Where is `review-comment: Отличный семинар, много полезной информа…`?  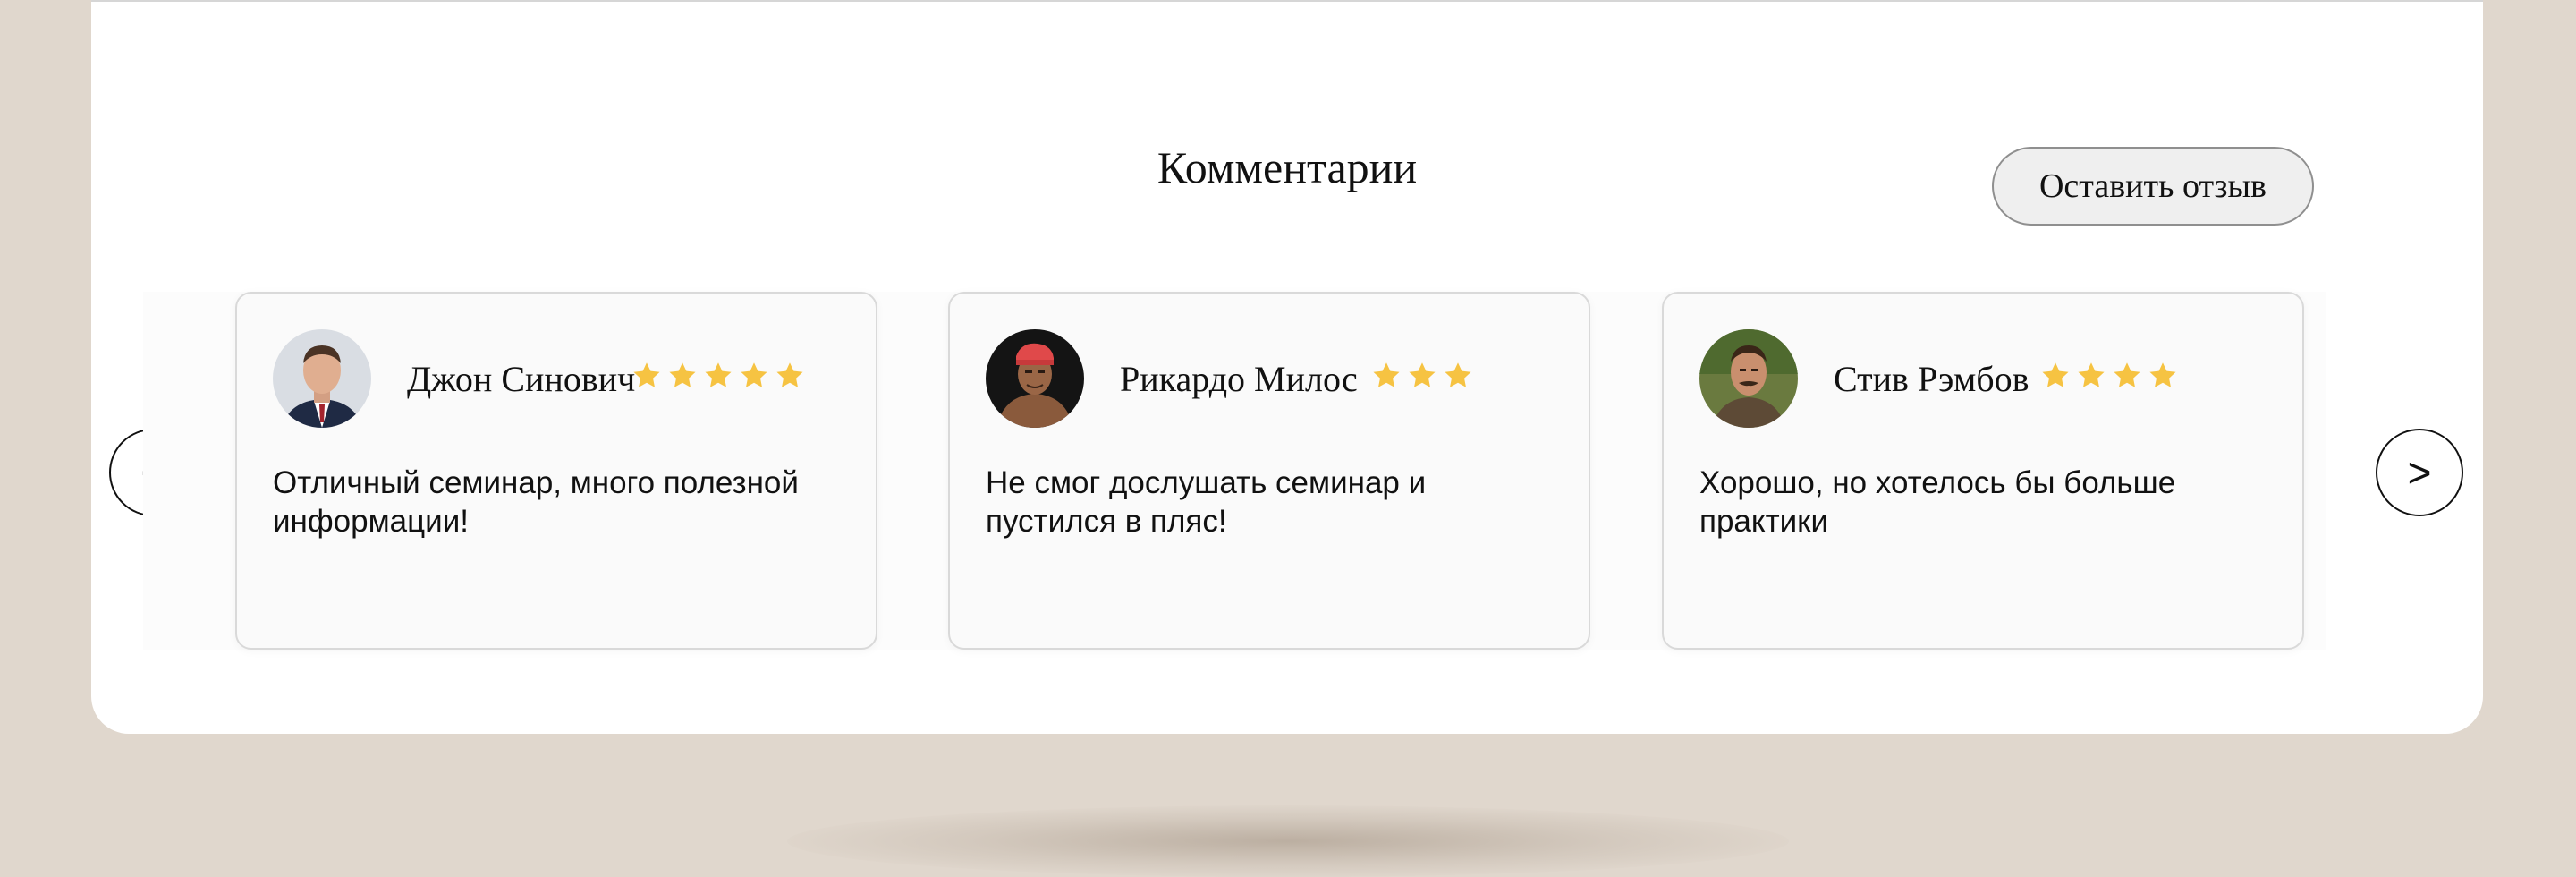
review-comment: Отличный семинар, много полезной информа… is located at coordinates (536, 502).